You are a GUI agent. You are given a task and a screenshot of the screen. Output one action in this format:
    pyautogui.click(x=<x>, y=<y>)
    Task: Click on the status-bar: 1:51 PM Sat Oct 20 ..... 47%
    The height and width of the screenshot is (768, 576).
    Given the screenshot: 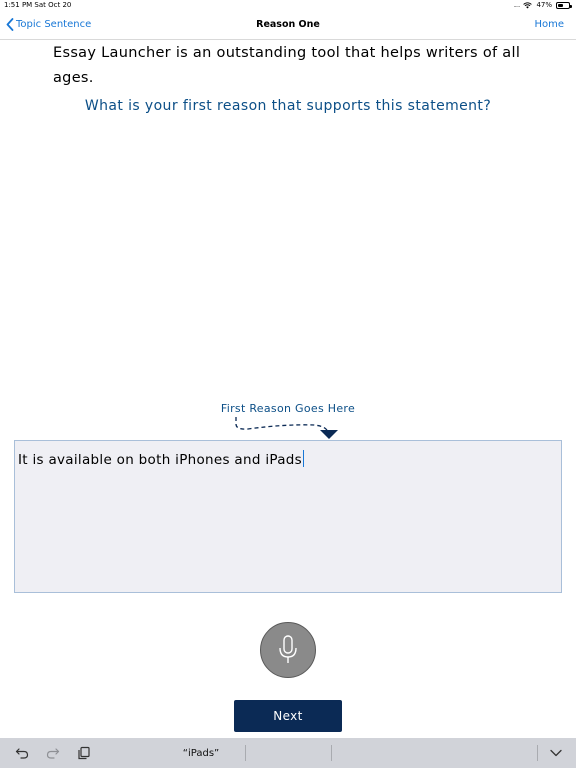 What is the action you would take?
    pyautogui.click(x=288, y=6)
    